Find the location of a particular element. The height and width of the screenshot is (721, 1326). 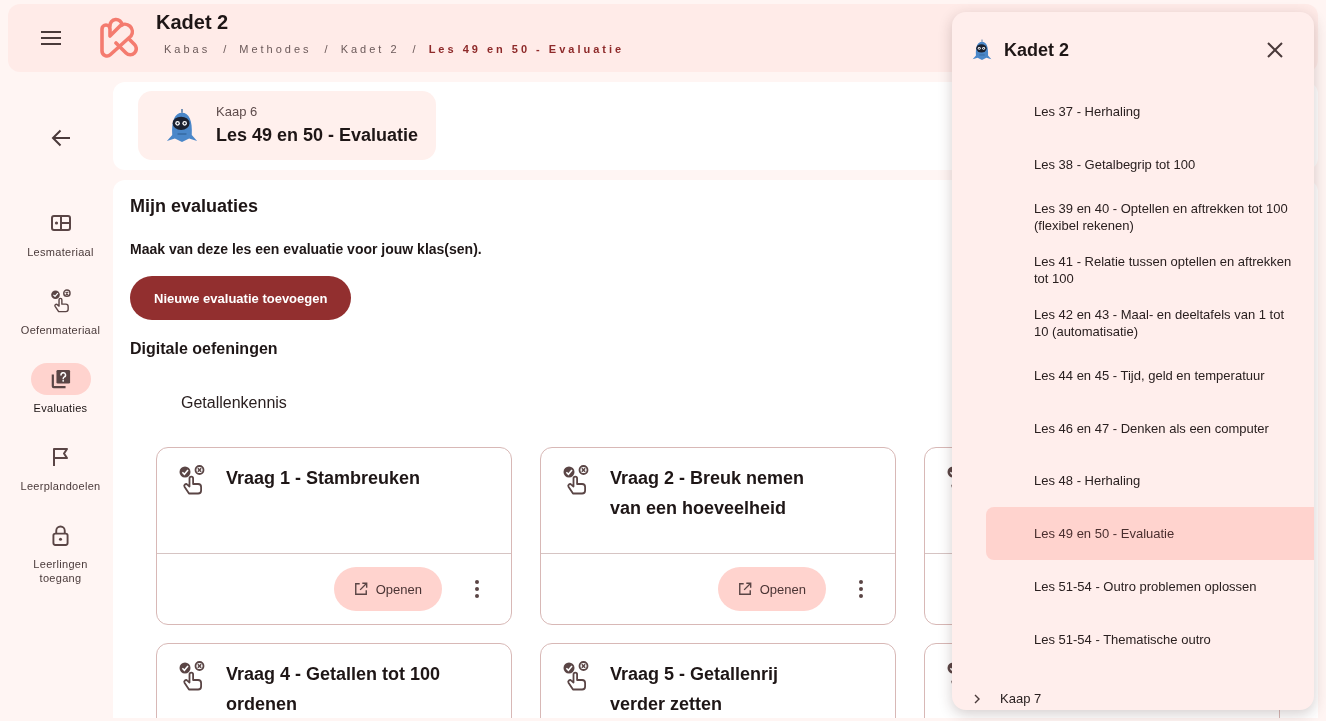

subsection-title: Digitale oefeningen is located at coordinates (204, 349).